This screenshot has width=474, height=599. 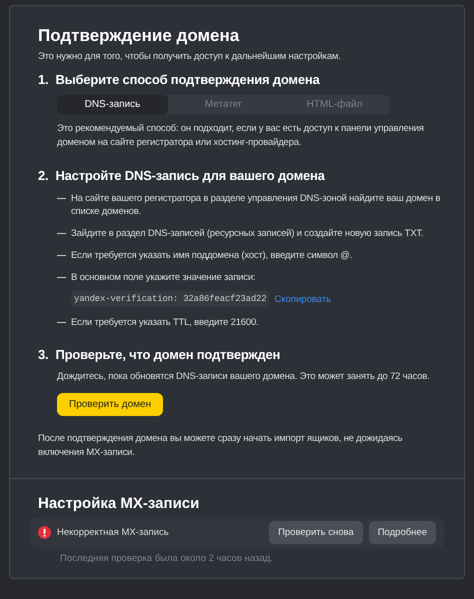 I want to click on page-title: Подтверждение домена, so click(x=139, y=36).